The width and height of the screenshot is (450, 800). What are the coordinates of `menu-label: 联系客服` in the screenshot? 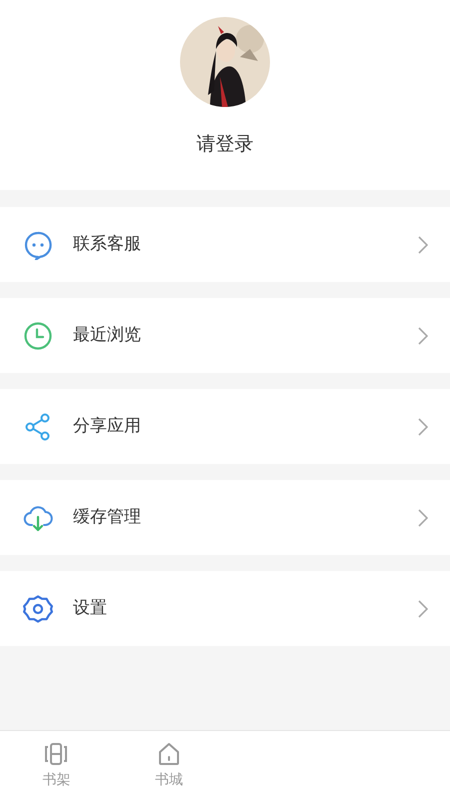 It's located at (107, 244).